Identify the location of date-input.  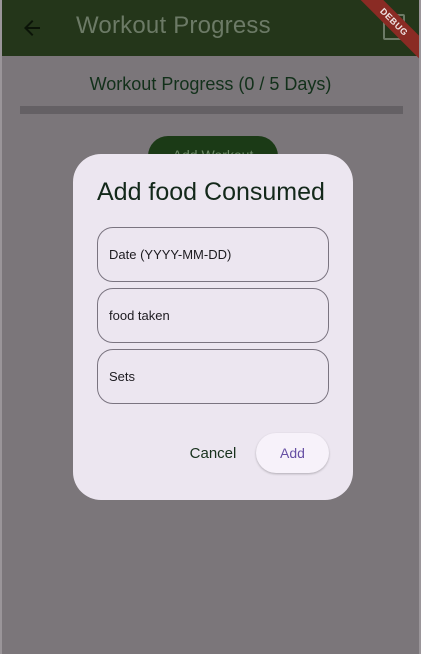
(214, 254).